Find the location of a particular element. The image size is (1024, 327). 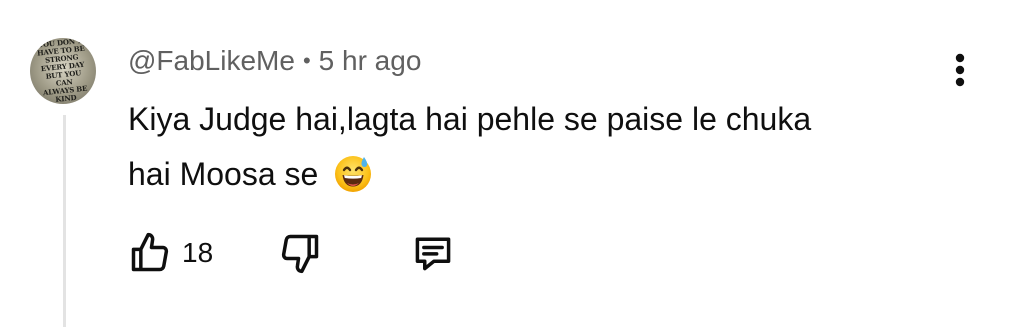

dislike-button is located at coordinates (300, 253).